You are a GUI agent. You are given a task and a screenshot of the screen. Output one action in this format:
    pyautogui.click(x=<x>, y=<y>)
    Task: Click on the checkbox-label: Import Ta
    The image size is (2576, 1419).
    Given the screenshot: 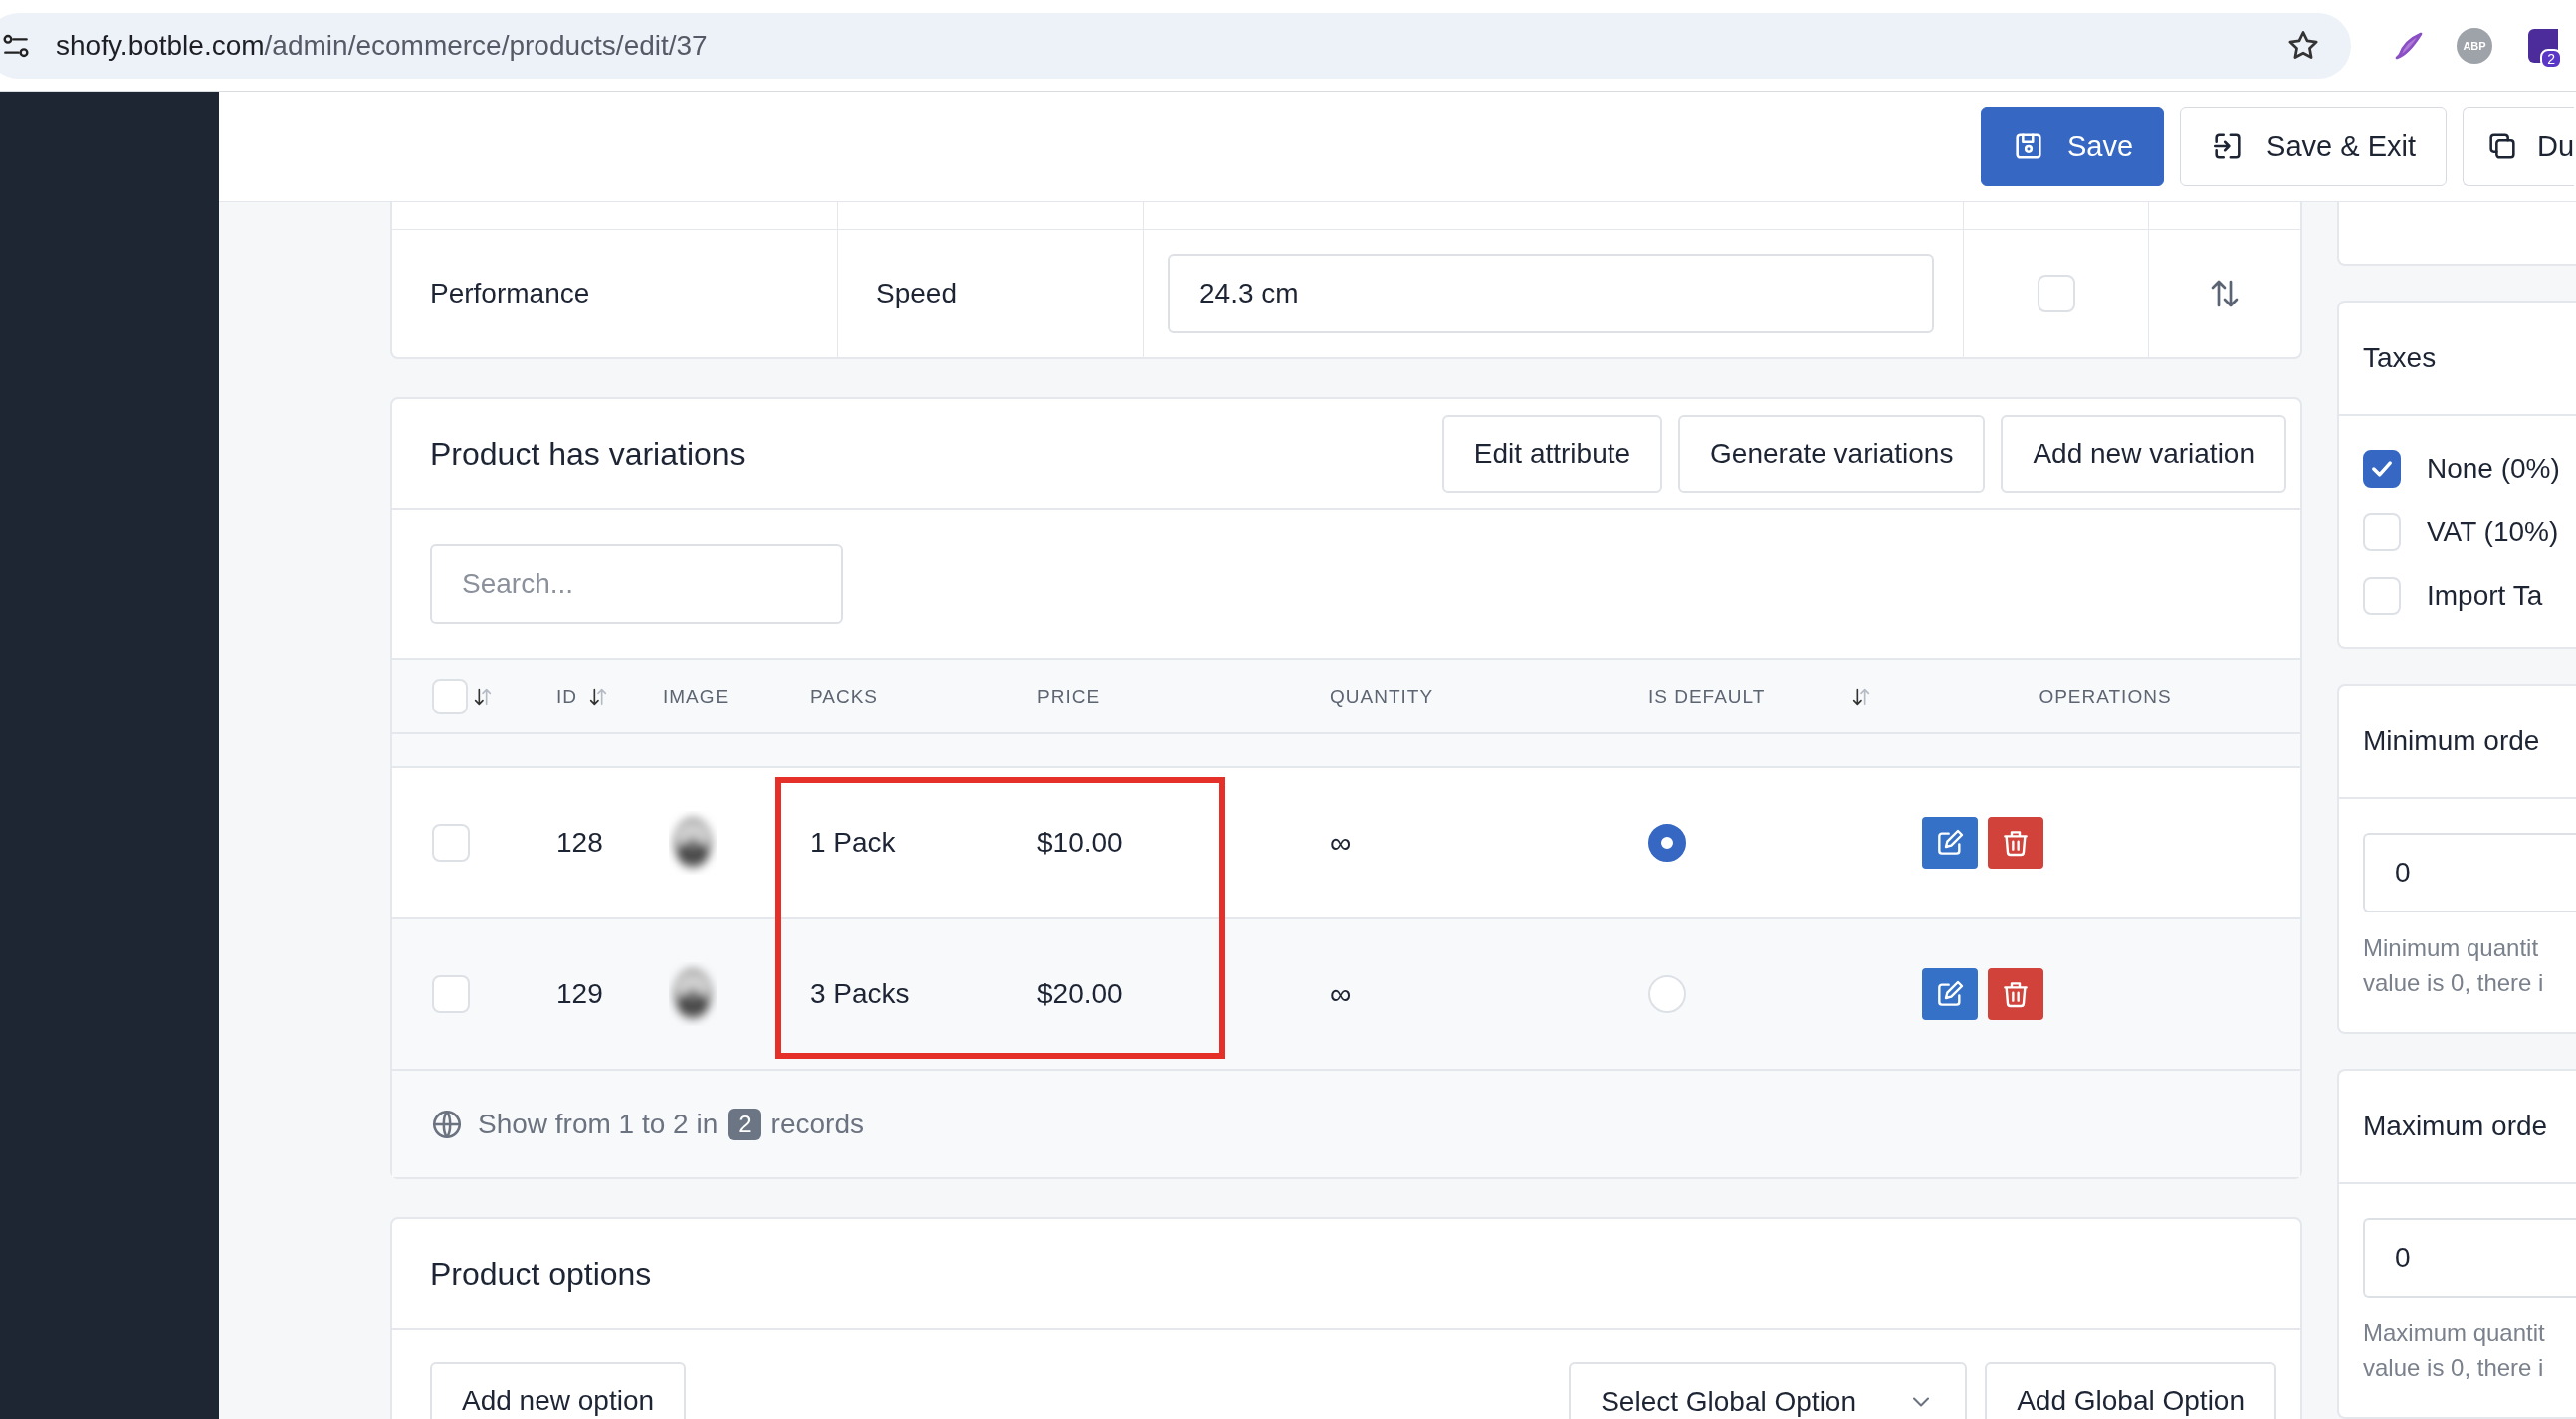 What is the action you would take?
    pyautogui.click(x=2485, y=596)
    